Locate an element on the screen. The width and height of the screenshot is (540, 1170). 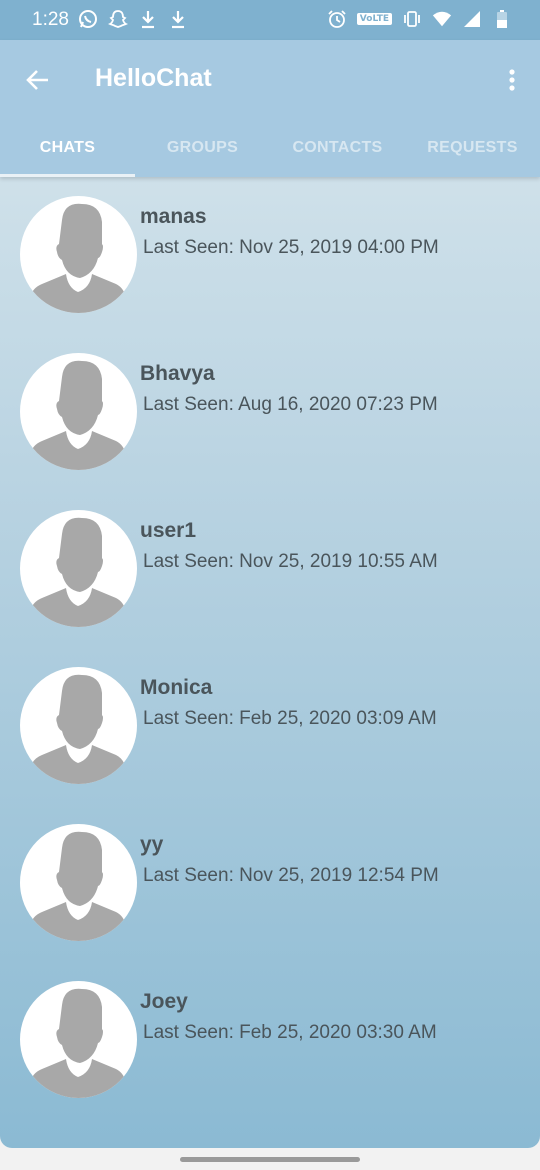
home-gesture-handle is located at coordinates (270, 1159).